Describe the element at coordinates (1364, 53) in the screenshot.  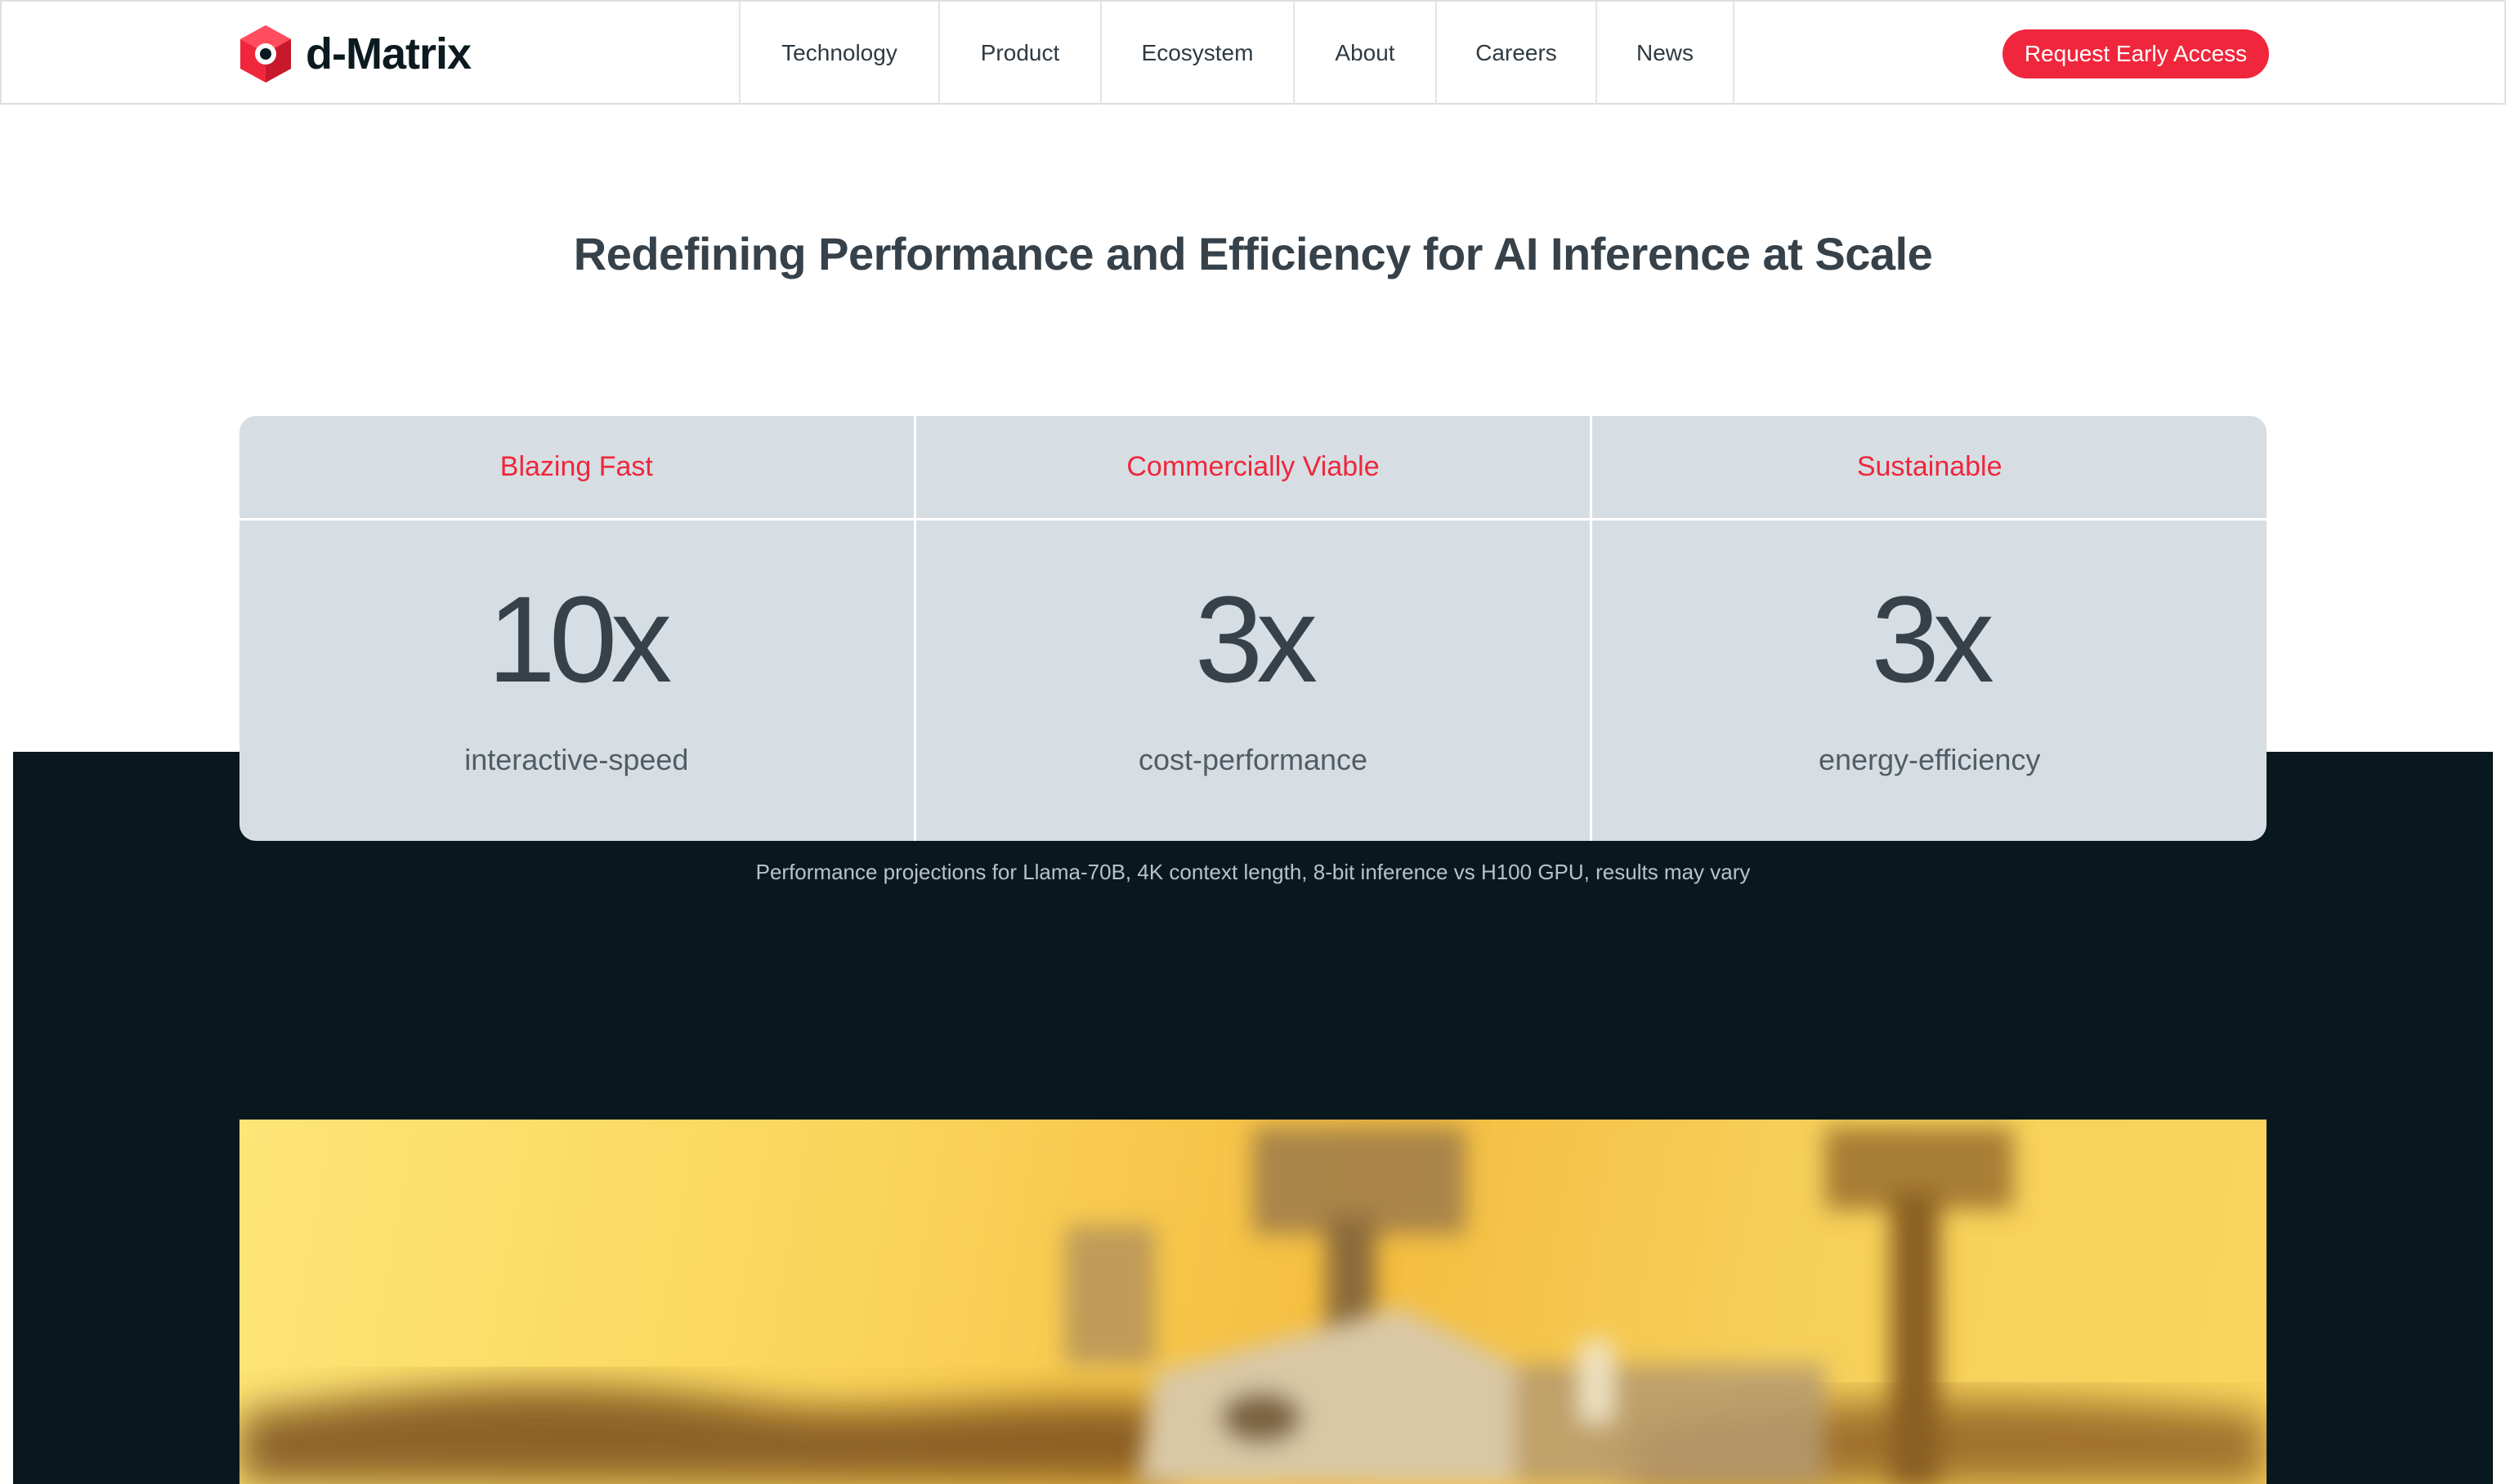
I see `nav-about: About` at that location.